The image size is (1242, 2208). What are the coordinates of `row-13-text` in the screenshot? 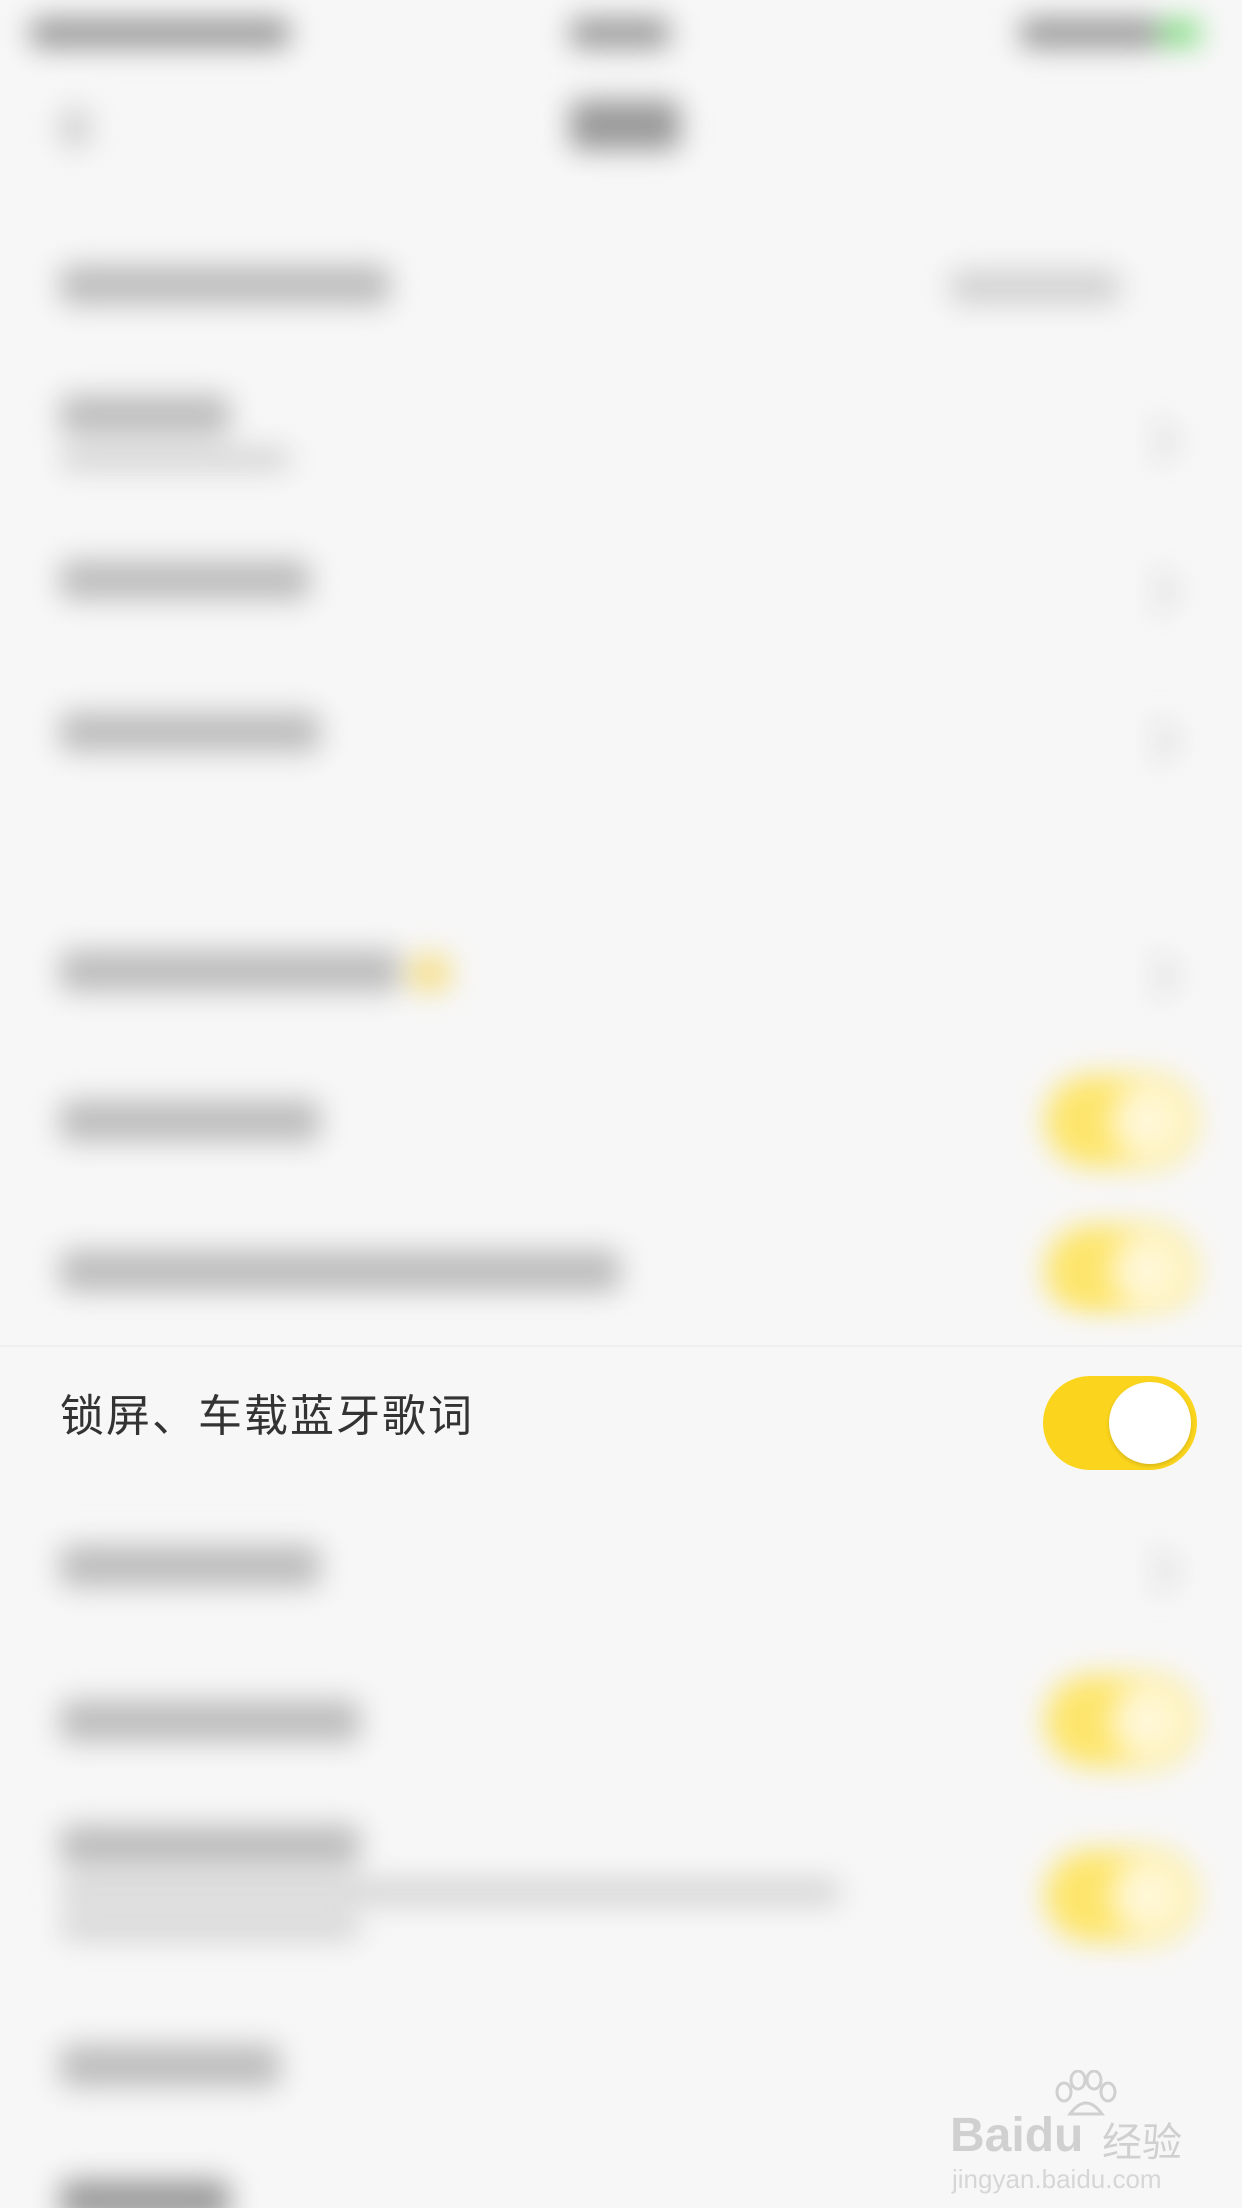 It's located at (145, 2194).